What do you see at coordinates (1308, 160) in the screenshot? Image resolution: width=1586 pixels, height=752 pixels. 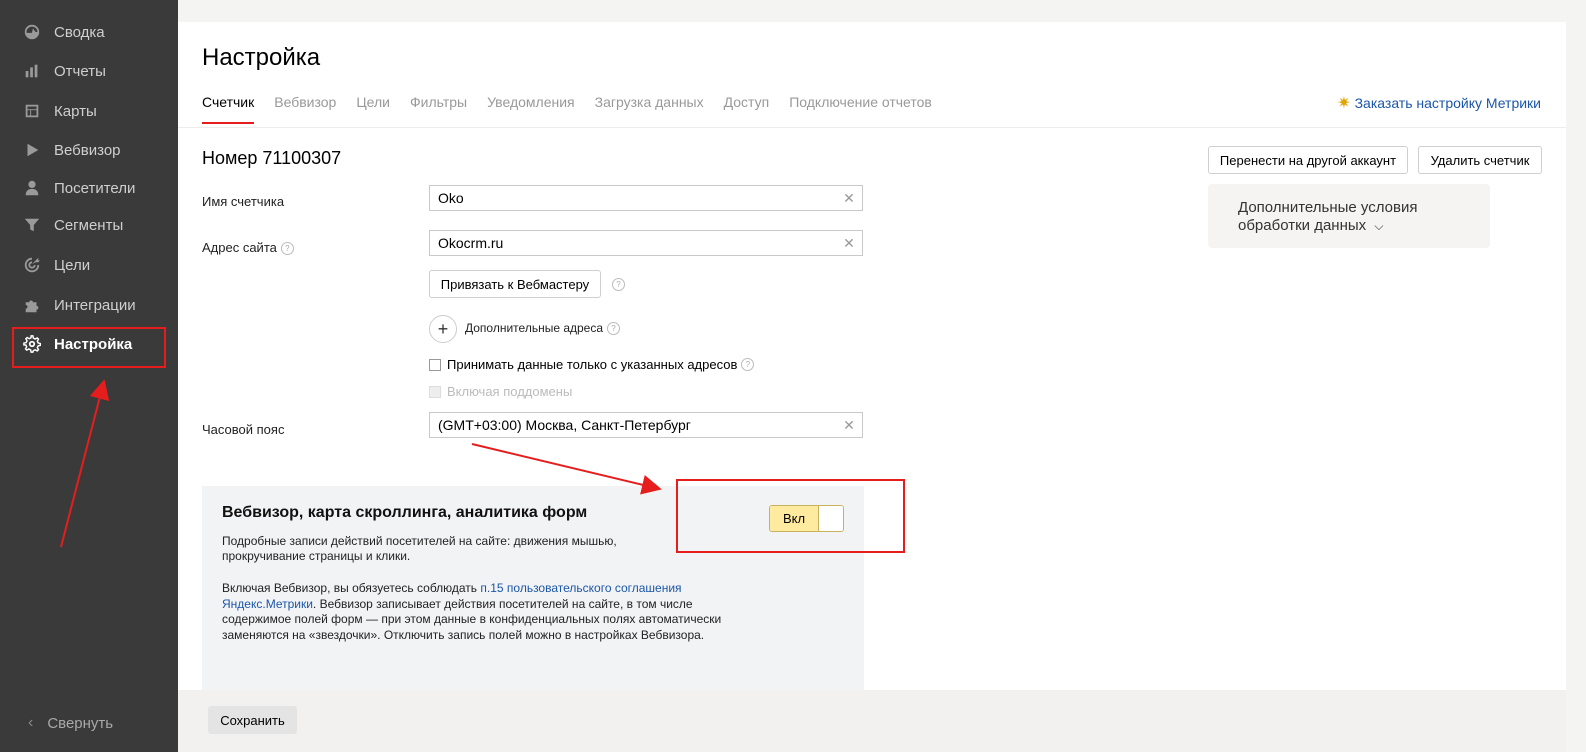 I see `transfer-account-button: Перенести на другой аккаунт` at bounding box center [1308, 160].